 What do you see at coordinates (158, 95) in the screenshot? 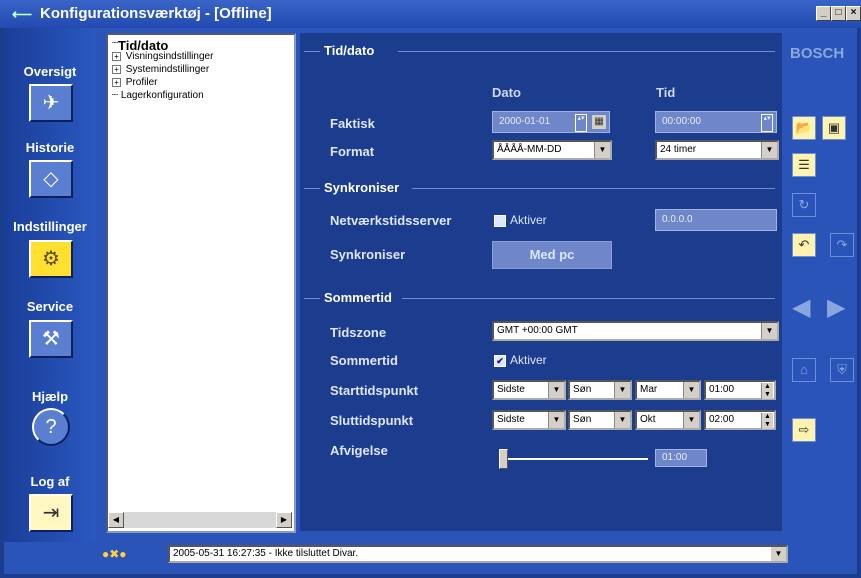
I see `tree-item-storage-config: ┈ Lagerkonfiguration` at bounding box center [158, 95].